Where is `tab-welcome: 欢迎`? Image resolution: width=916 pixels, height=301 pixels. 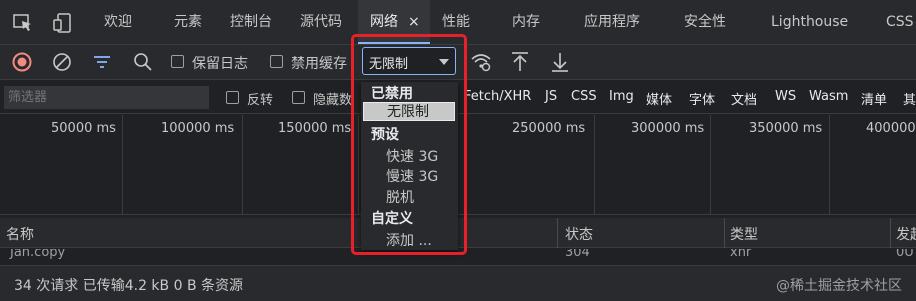
tab-welcome: 欢迎 is located at coordinates (118, 22).